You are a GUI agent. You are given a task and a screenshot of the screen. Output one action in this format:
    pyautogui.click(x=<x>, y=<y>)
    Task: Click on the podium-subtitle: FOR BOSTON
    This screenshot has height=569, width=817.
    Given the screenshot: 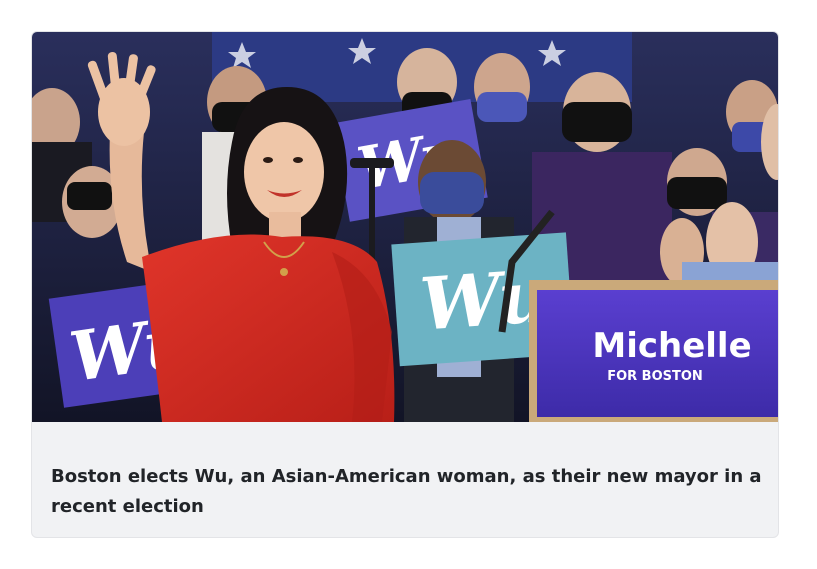 What is the action you would take?
    pyautogui.click(x=655, y=376)
    